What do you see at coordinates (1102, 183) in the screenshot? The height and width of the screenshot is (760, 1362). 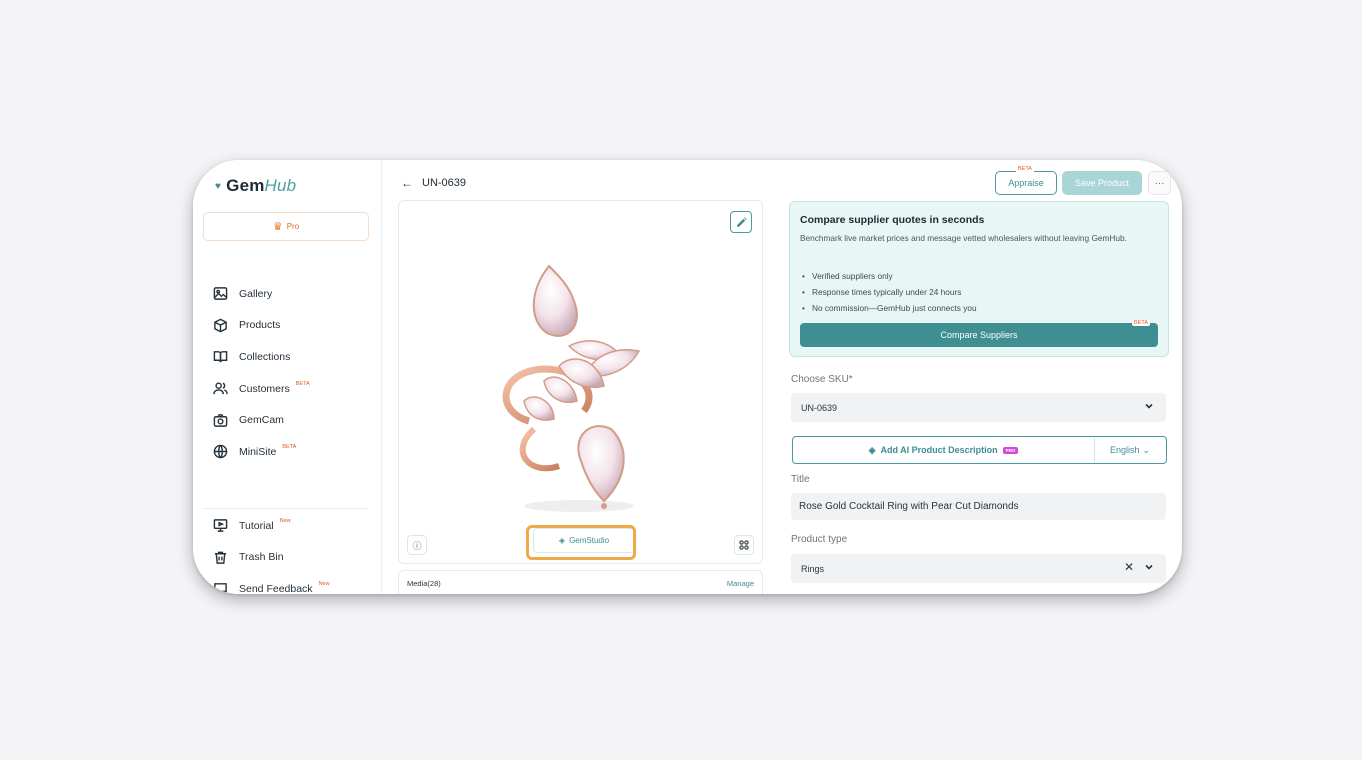 I see `save-product-button: Save Product` at bounding box center [1102, 183].